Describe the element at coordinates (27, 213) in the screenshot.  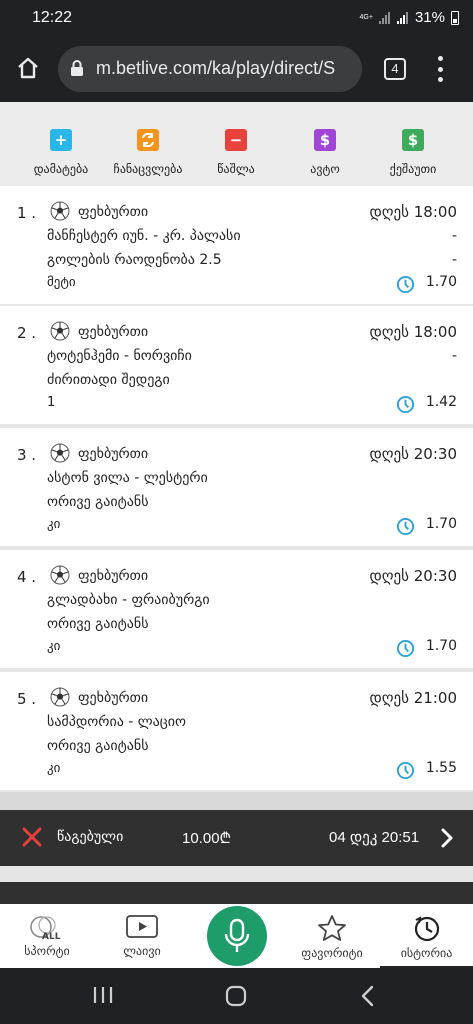
I see `bet-number: 1 .` at that location.